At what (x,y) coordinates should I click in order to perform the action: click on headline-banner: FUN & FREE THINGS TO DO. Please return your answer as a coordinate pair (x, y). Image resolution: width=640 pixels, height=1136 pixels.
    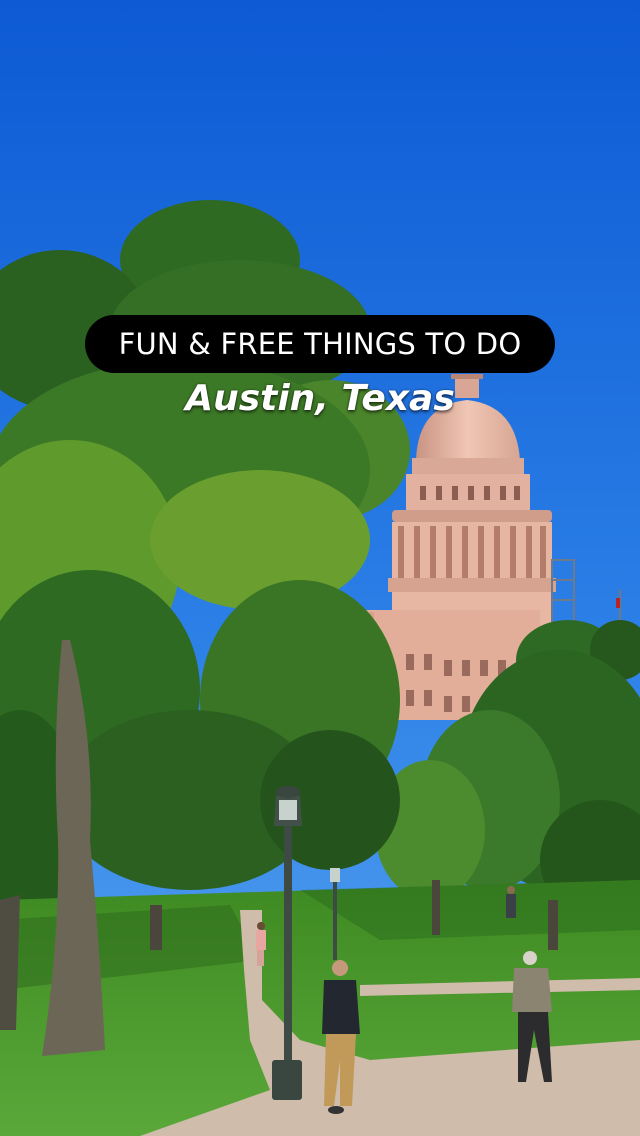
    Looking at the image, I should click on (320, 344).